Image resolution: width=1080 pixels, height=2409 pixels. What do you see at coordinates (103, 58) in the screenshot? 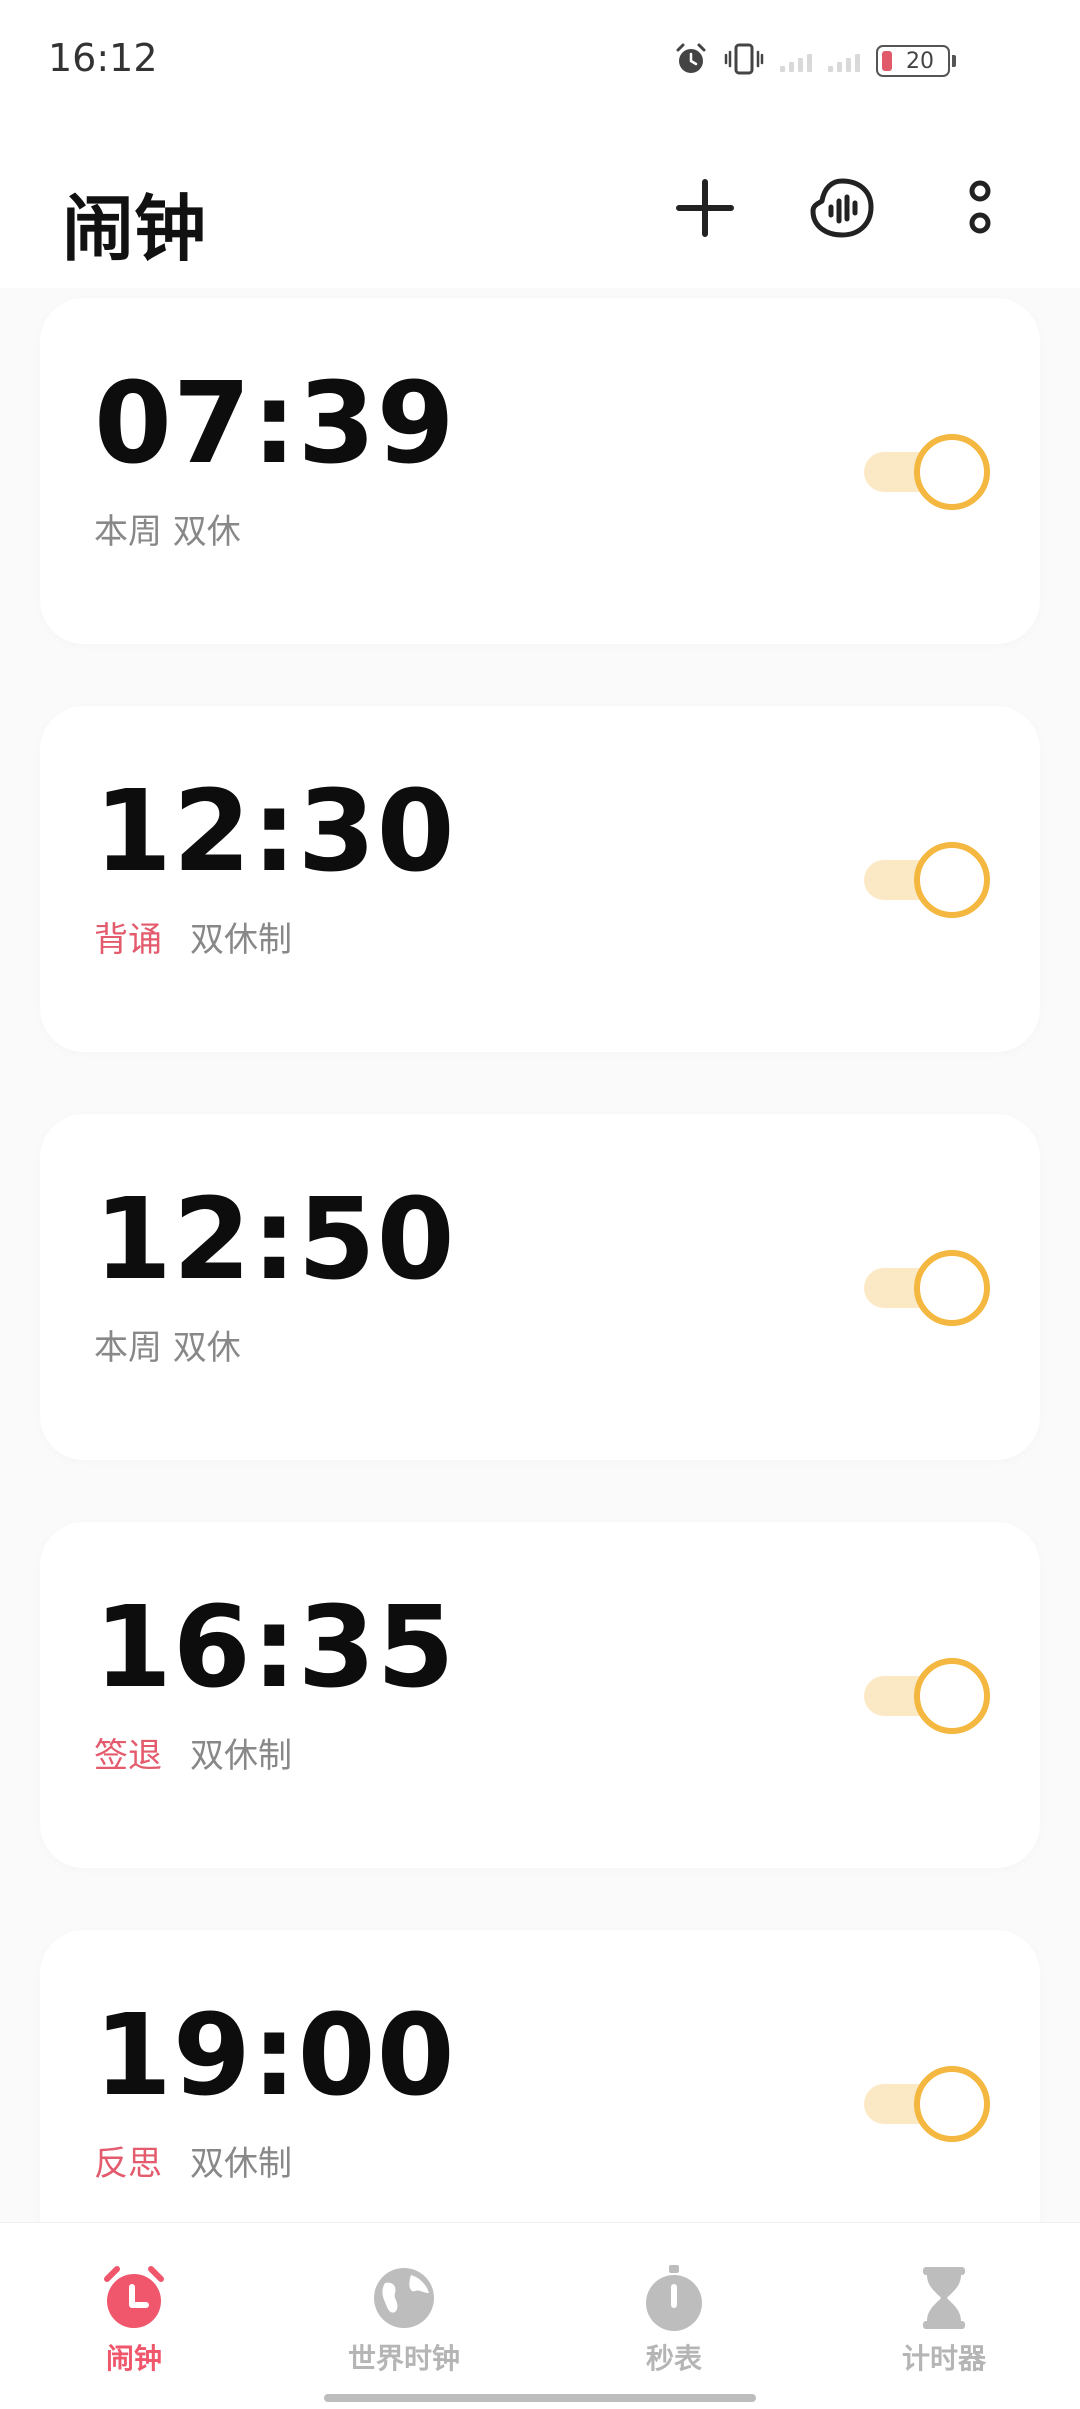
I see `status-time: 16:12` at bounding box center [103, 58].